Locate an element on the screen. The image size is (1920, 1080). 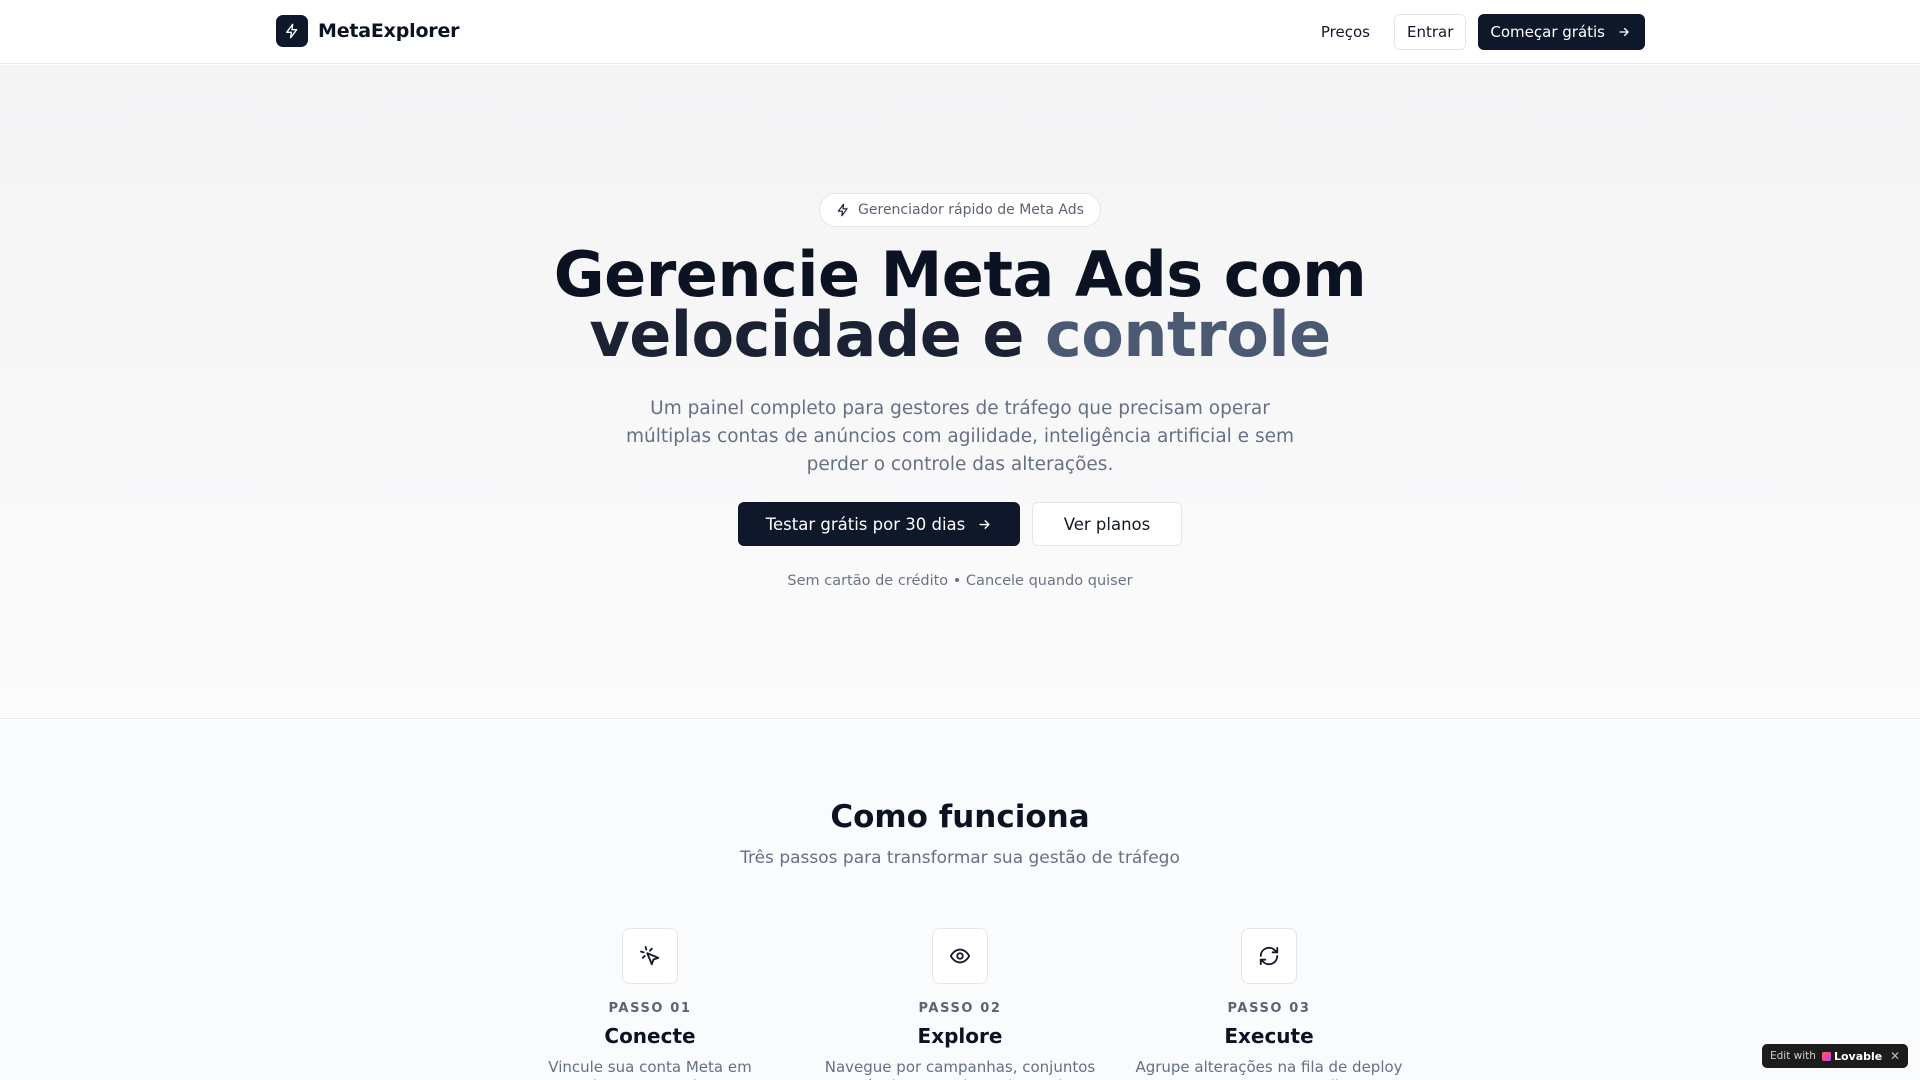
step-number: PASSO 02 is located at coordinates (960, 1008).